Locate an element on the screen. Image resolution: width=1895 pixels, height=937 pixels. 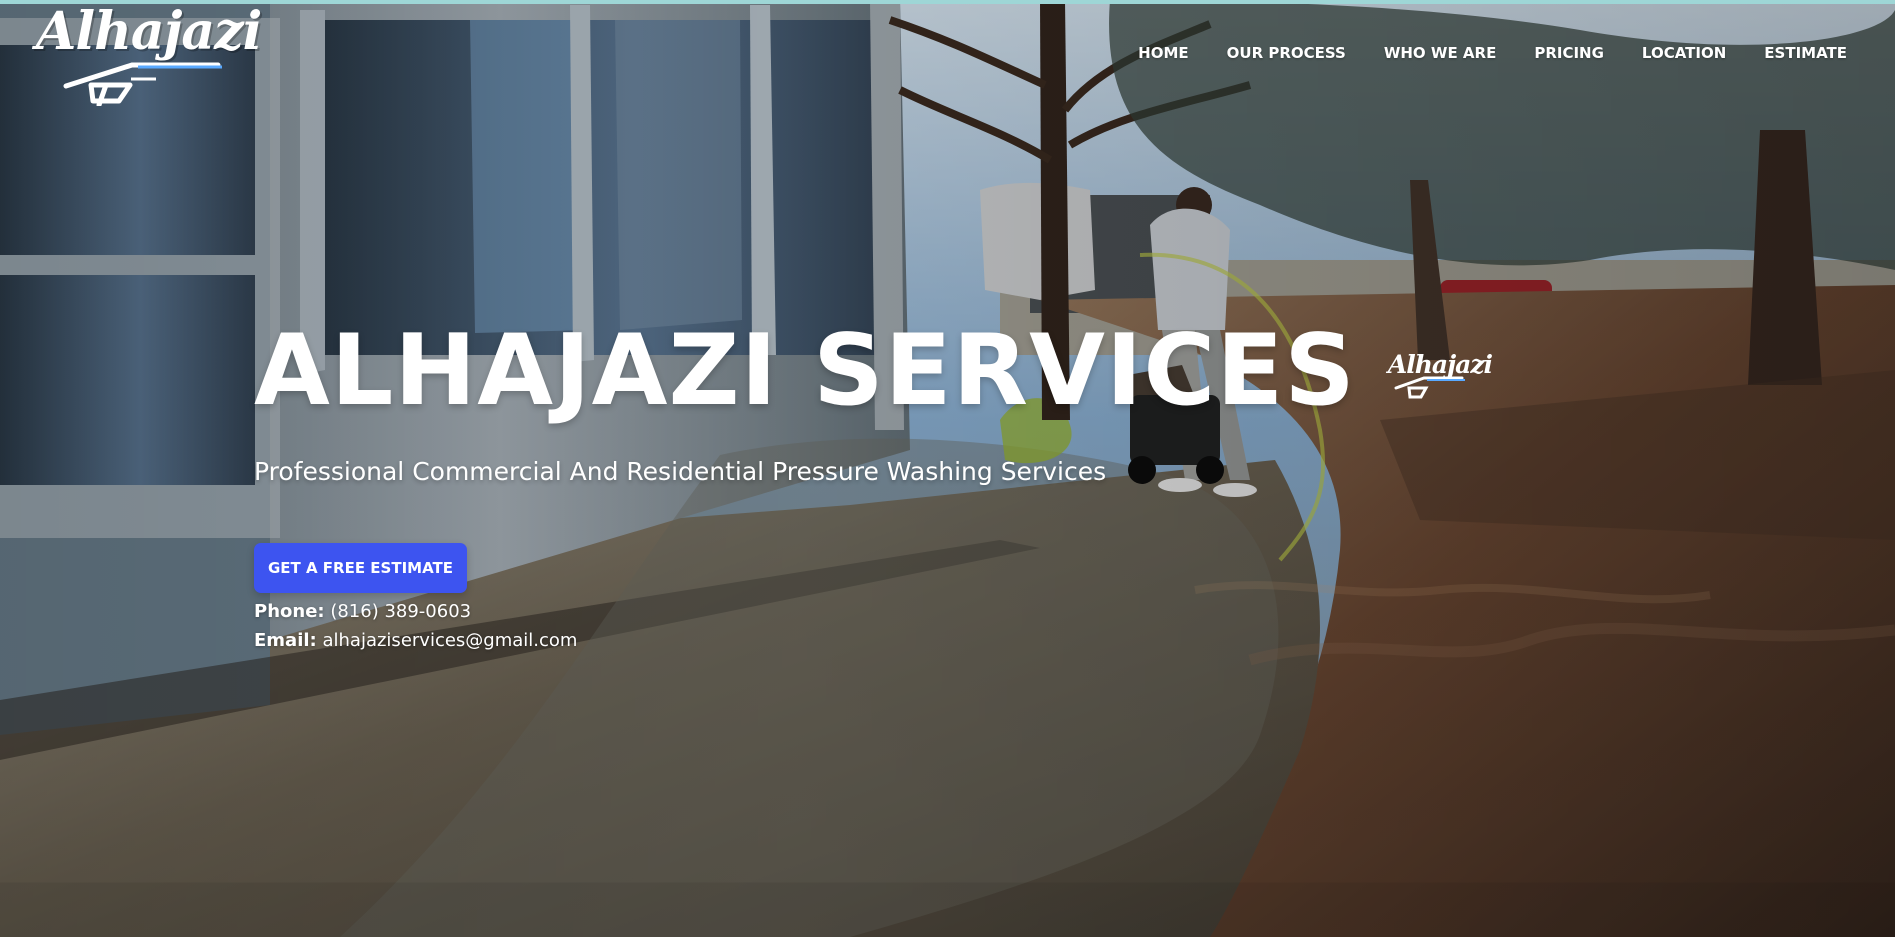
free-estimate-button: GET A FREE ESTIMATE is located at coordinates (360, 568).